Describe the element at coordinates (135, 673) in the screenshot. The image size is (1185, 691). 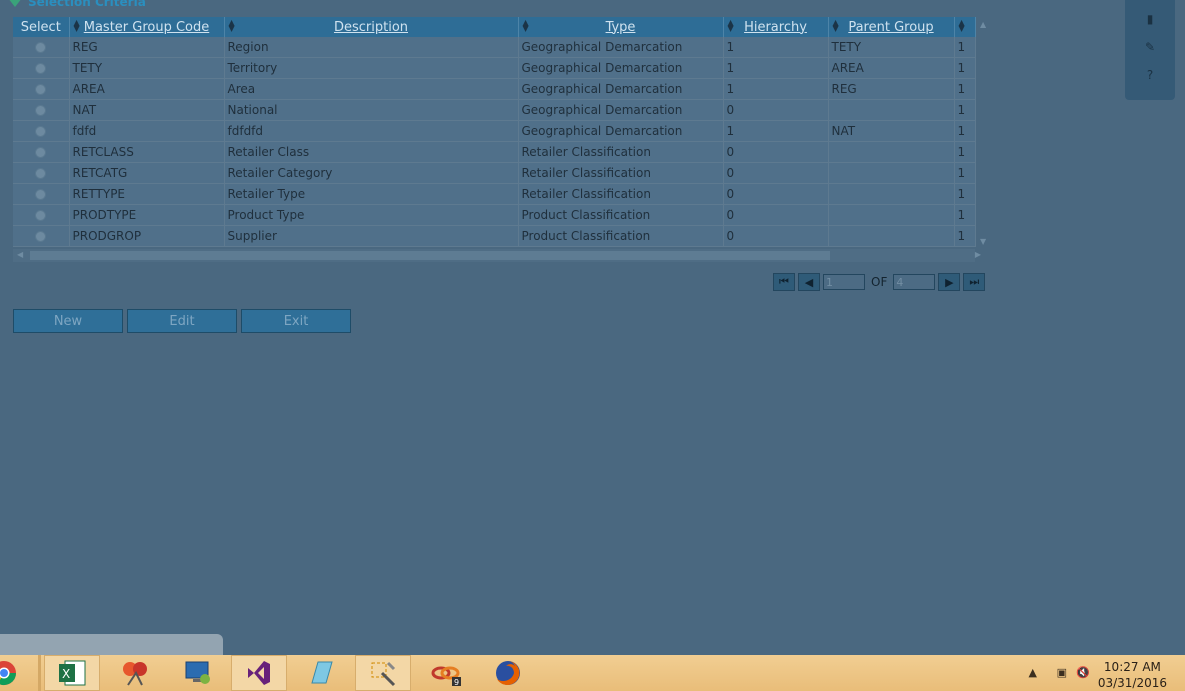
I see `snipping-icon` at that location.